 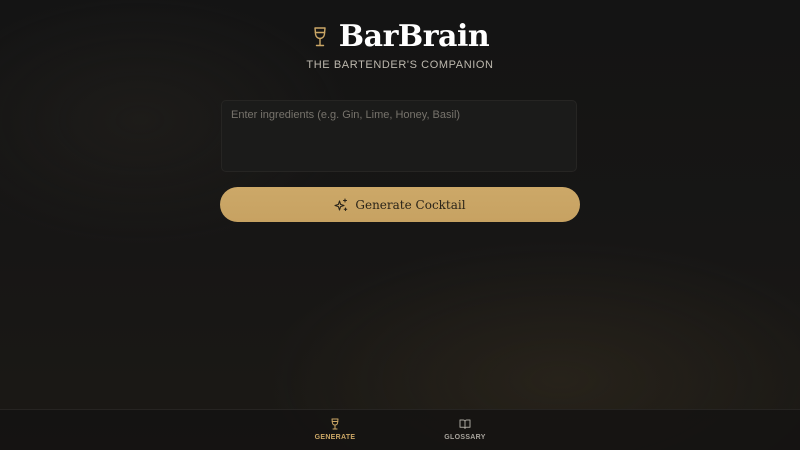 What do you see at coordinates (399, 136) in the screenshot?
I see `ingredients-input` at bounding box center [399, 136].